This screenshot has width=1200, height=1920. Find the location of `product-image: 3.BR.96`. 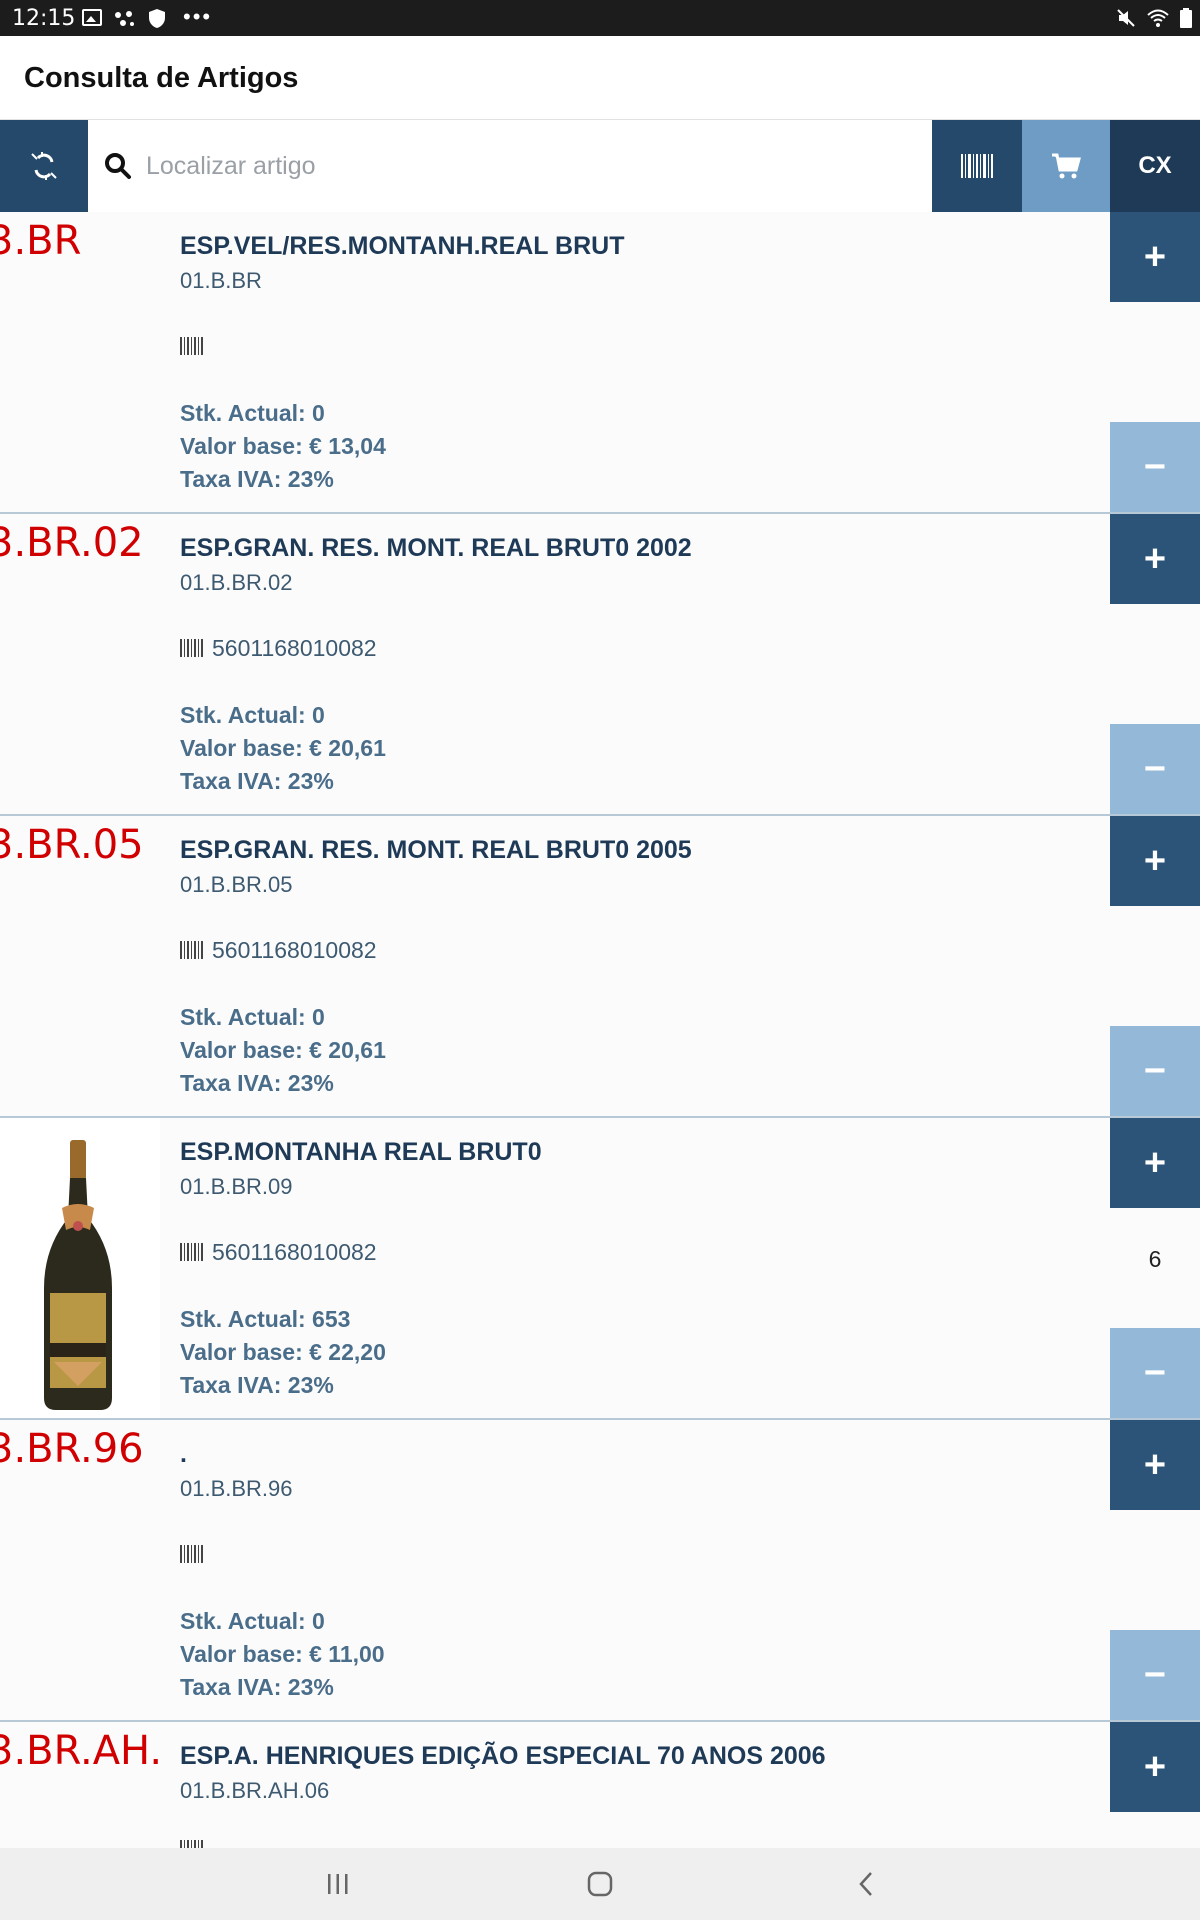

product-image: 3.BR.96 is located at coordinates (80, 1570).